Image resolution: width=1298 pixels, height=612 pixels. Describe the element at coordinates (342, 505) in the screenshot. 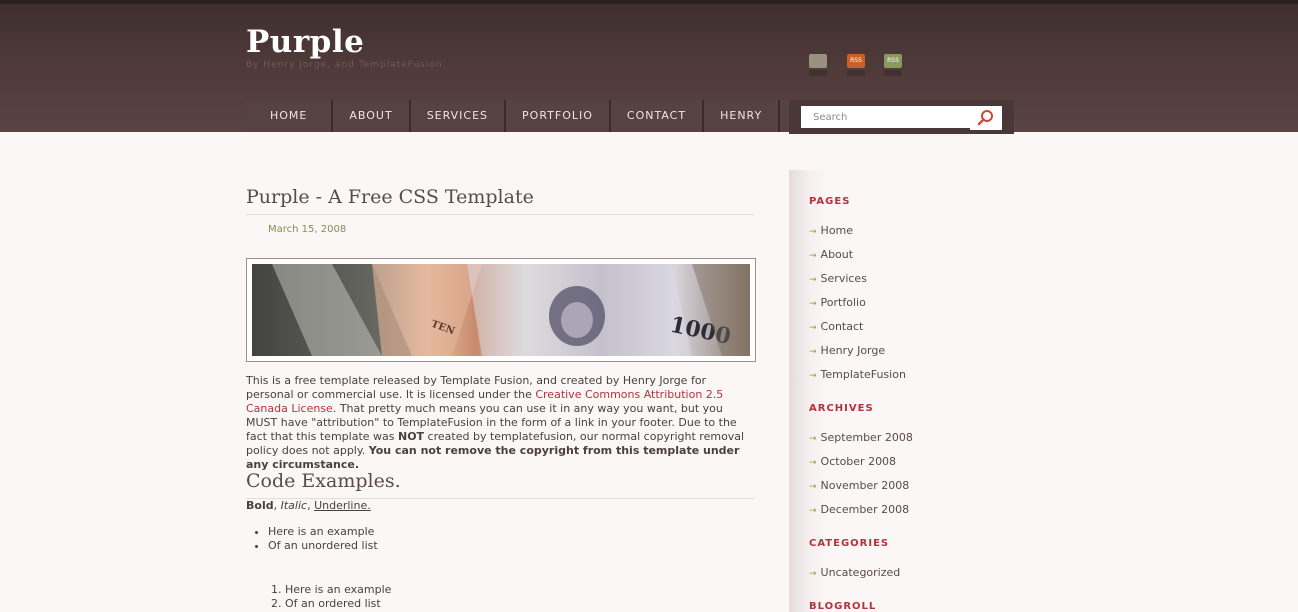

I see `underline-example: Underline.` at that location.